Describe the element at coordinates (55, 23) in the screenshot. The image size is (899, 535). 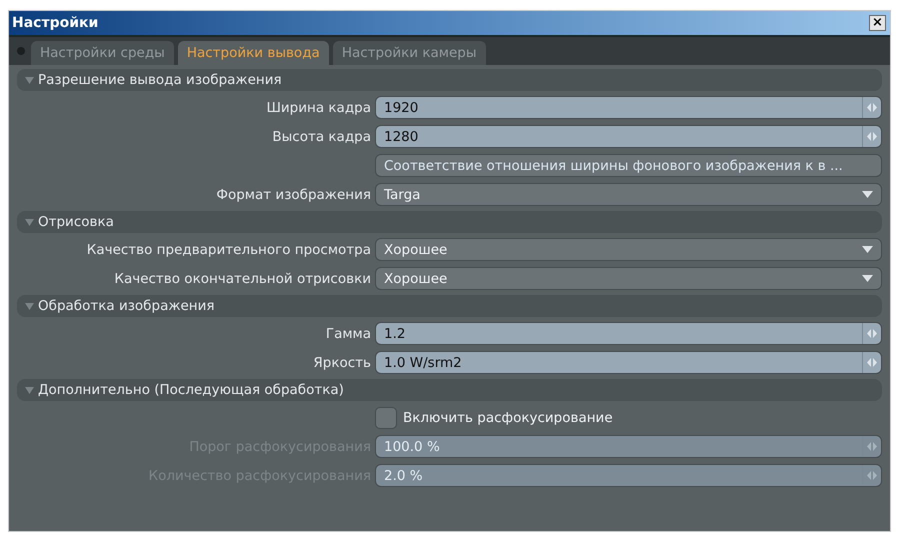
I see `window-title: Настройки` at that location.